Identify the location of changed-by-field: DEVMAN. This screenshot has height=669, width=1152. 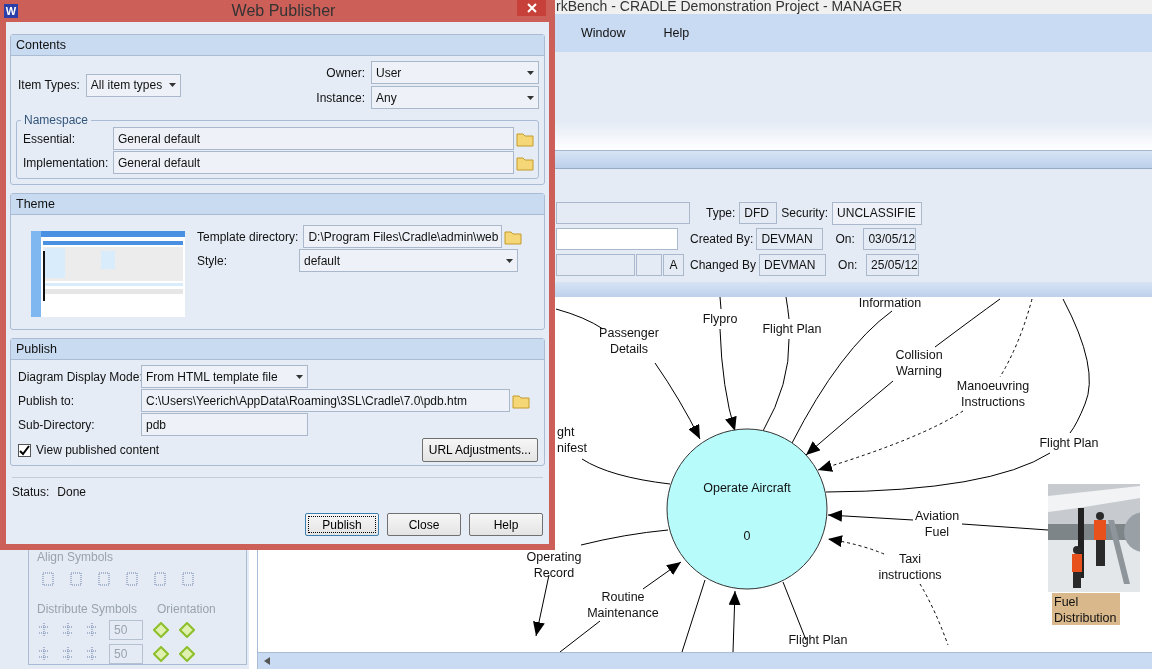
(793, 265).